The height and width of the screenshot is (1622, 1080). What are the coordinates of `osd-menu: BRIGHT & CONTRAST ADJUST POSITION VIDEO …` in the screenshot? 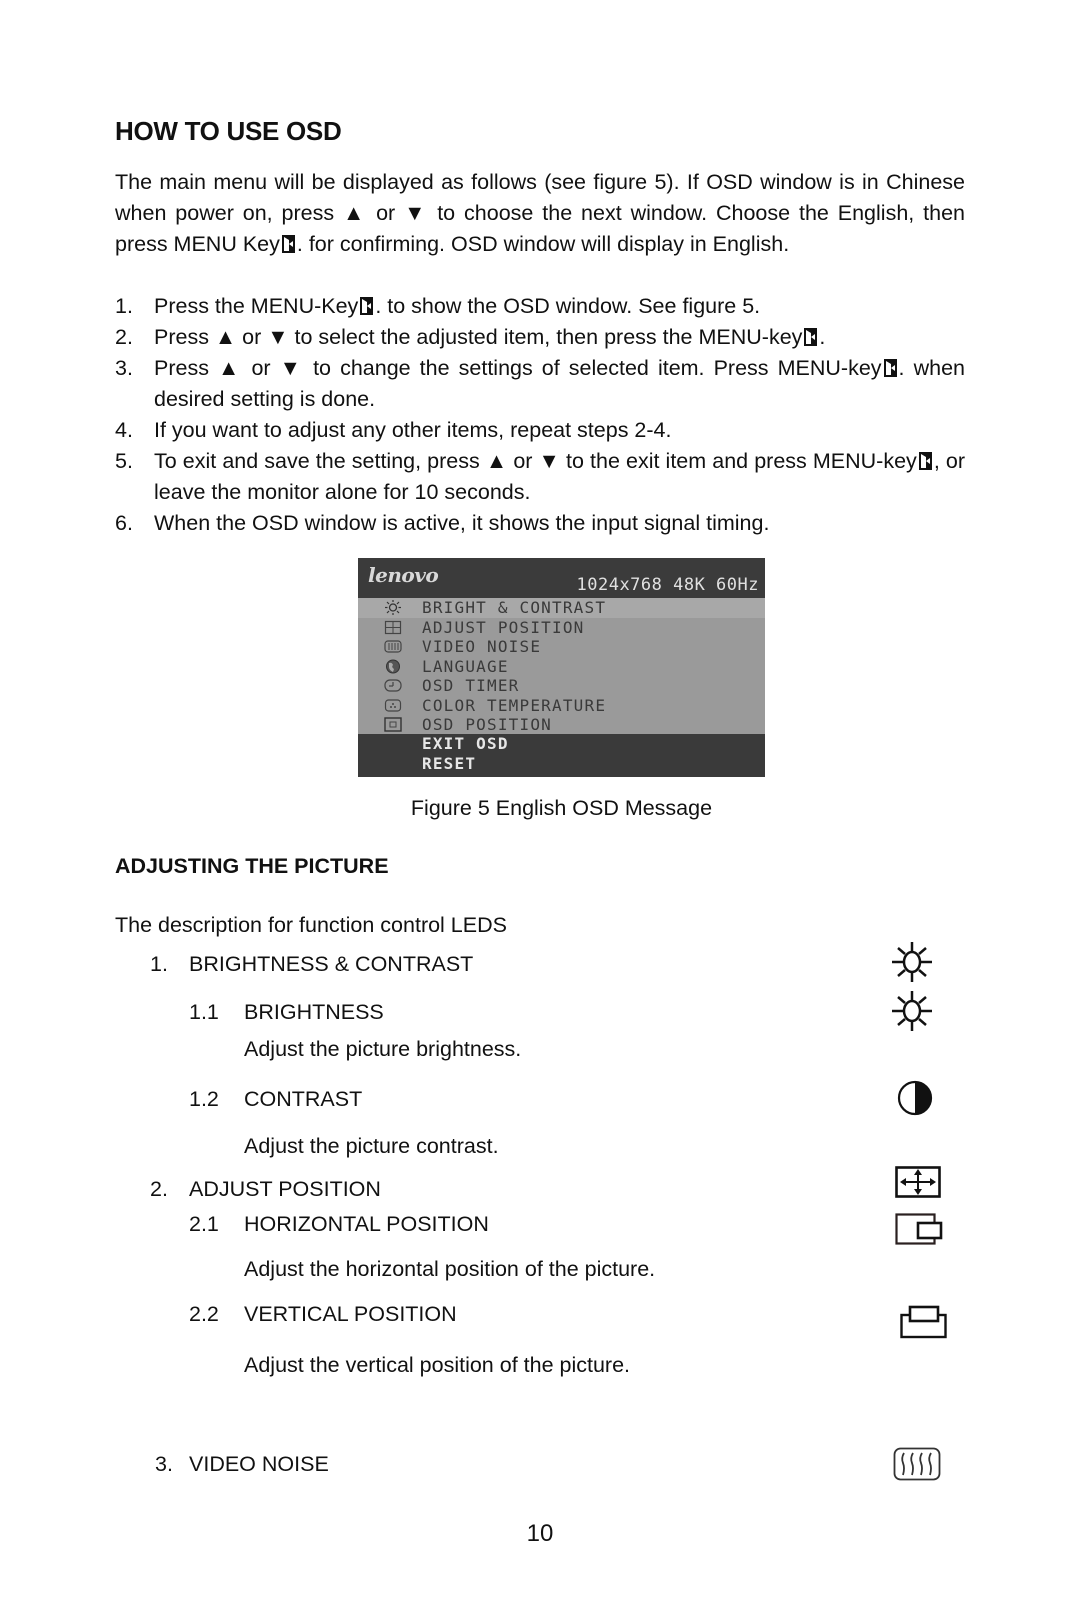 It's located at (561, 666).